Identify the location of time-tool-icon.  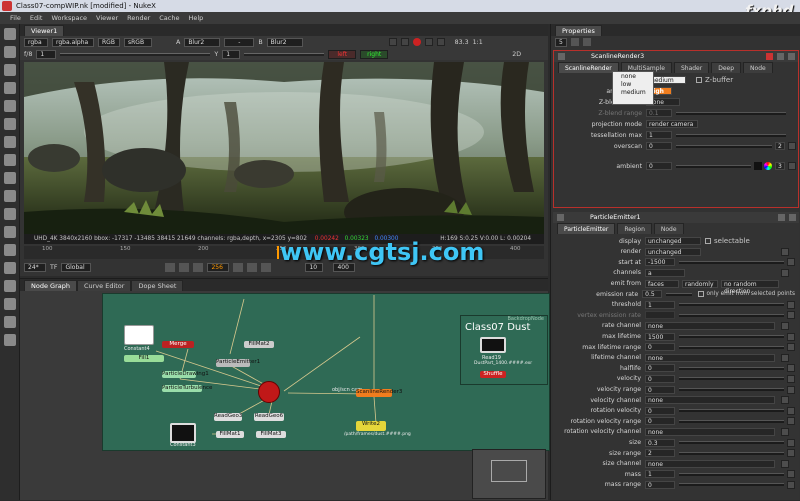
(10, 70).